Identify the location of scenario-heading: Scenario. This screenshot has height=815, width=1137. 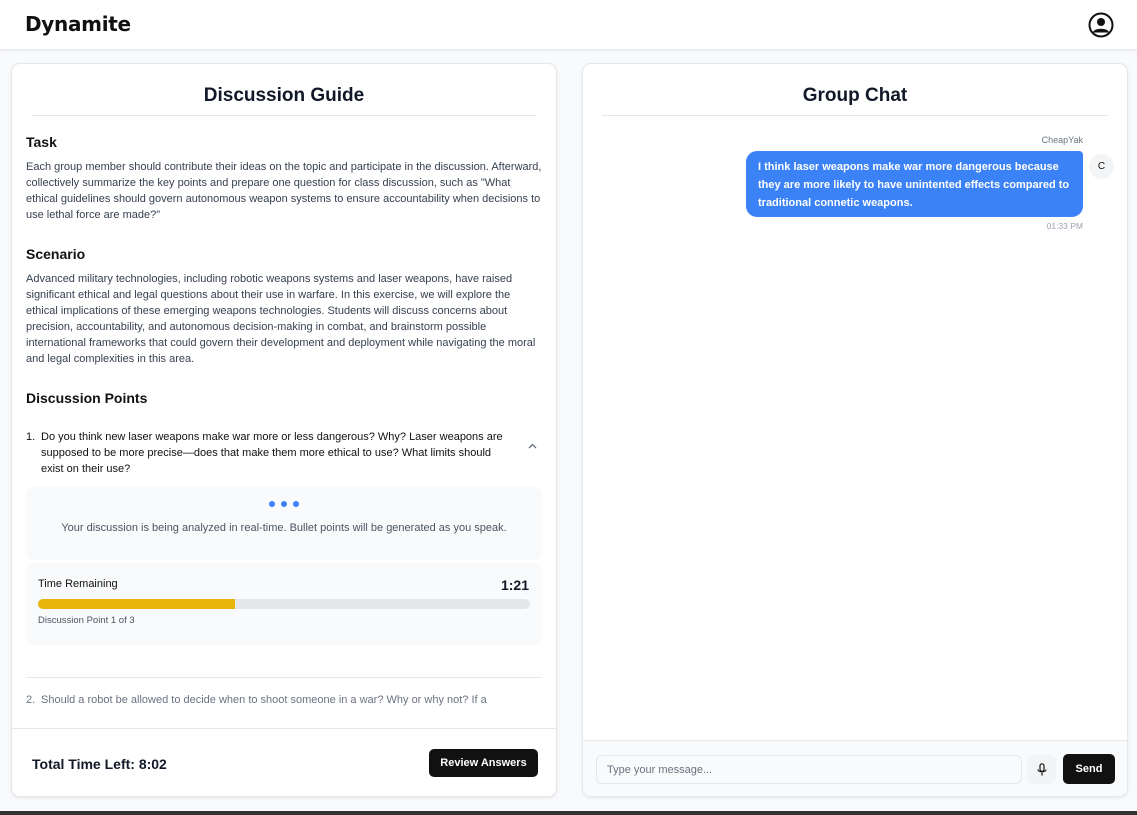
(56, 254).